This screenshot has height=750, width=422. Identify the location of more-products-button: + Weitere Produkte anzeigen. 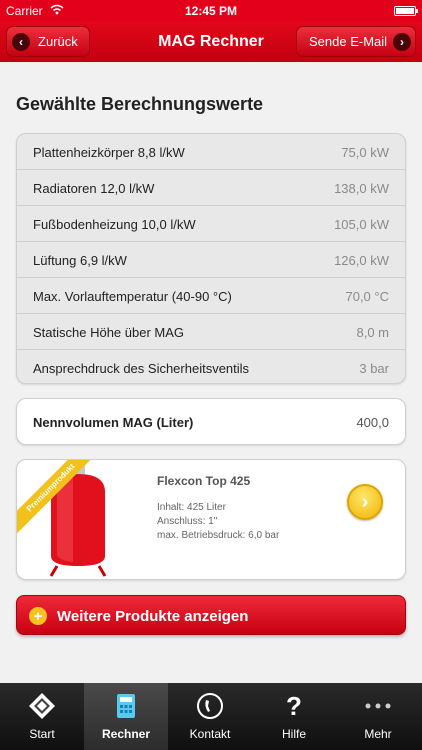
(211, 615).